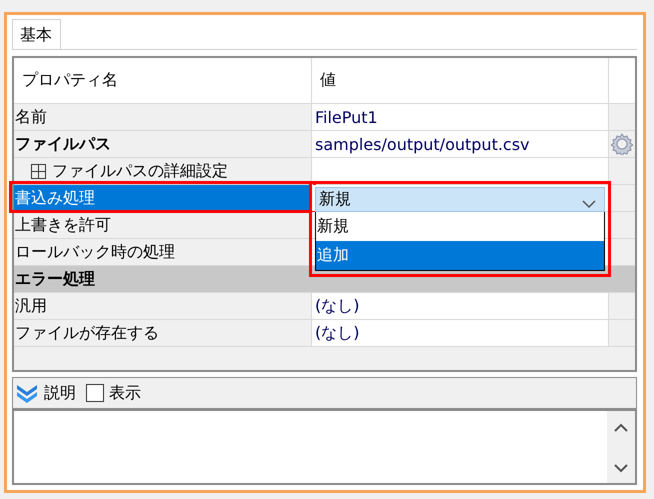  Describe the element at coordinates (31, 306) in the screenshot. I see `property-name: 汎用` at that location.